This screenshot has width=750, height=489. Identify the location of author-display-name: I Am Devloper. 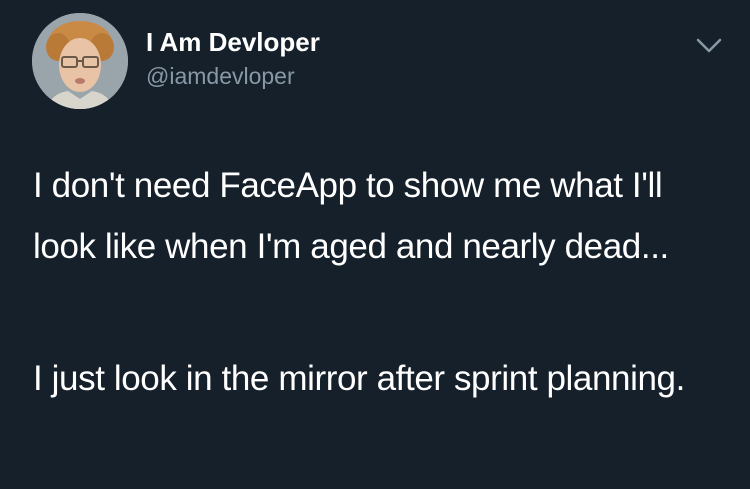
(233, 42).